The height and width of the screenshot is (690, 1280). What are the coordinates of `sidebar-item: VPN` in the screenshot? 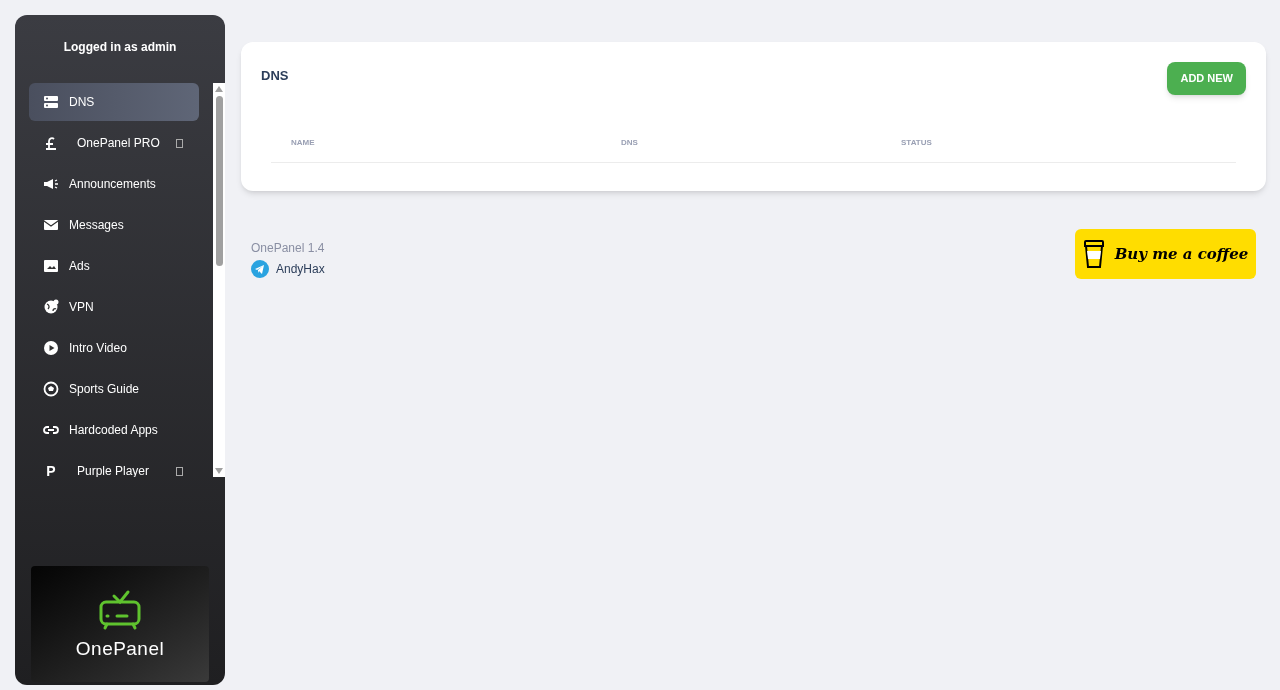 It's located at (114, 307).